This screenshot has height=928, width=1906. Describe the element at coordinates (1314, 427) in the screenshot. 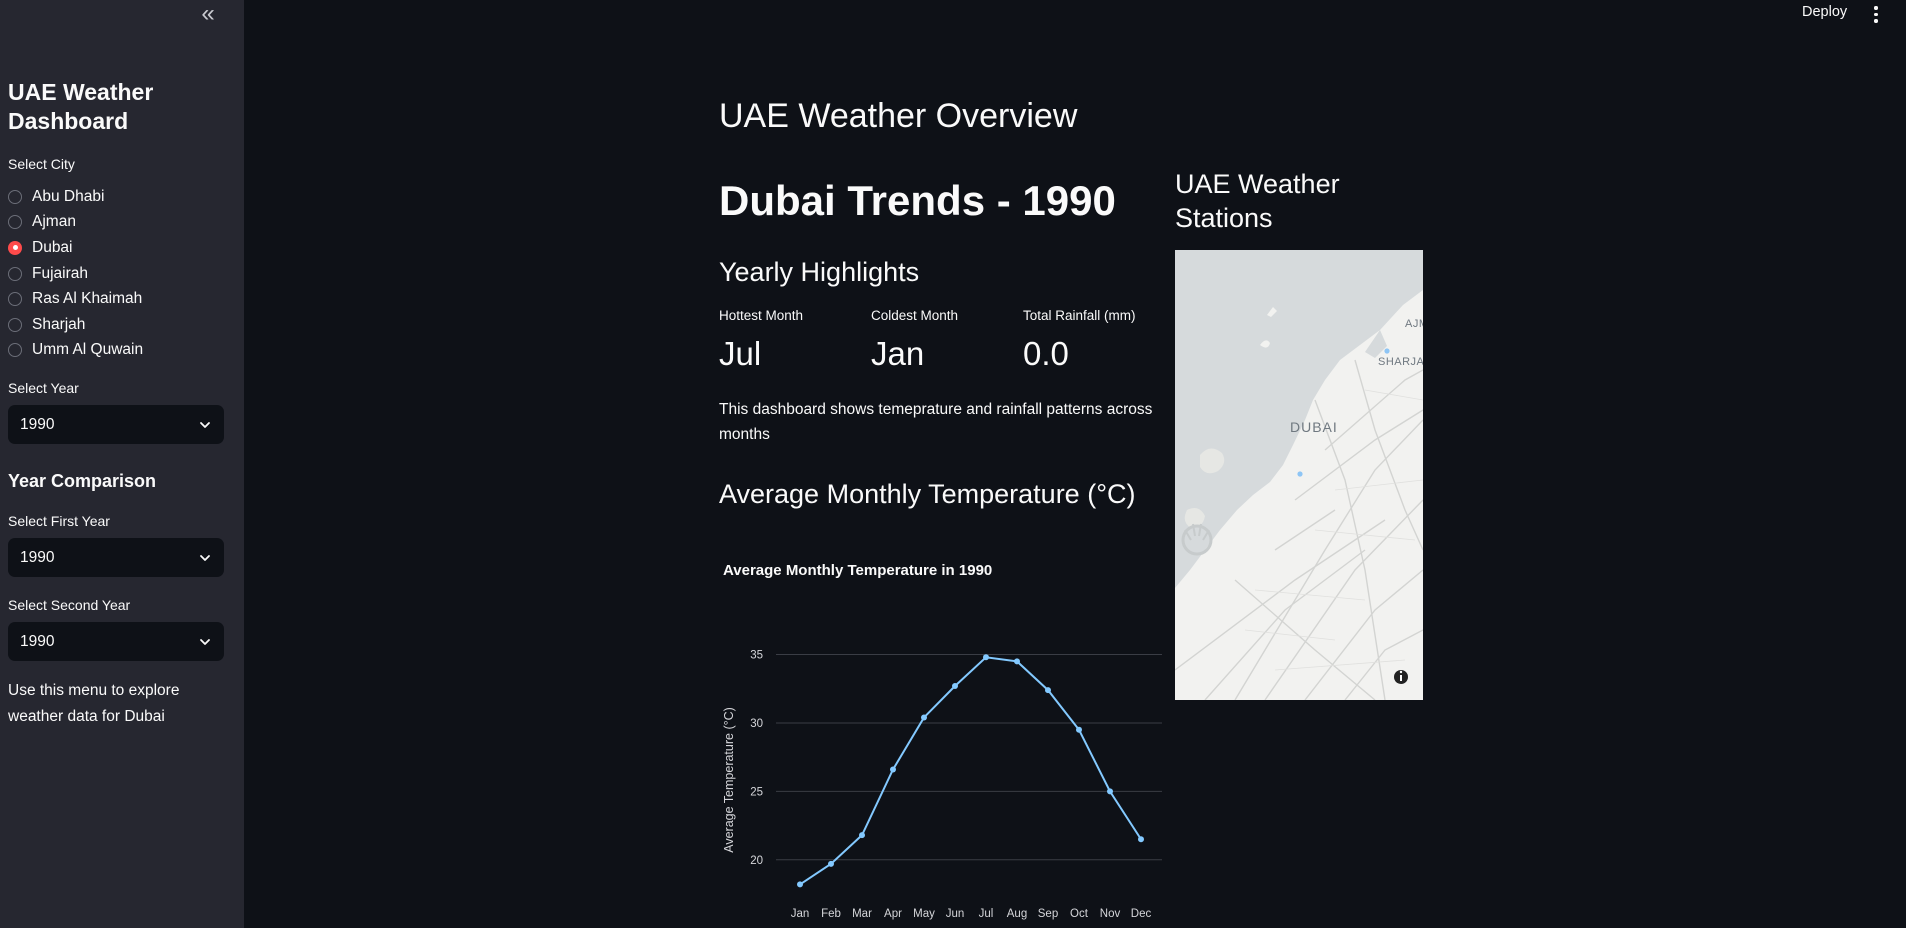

I see `map-label-dubai: DUBAI` at that location.